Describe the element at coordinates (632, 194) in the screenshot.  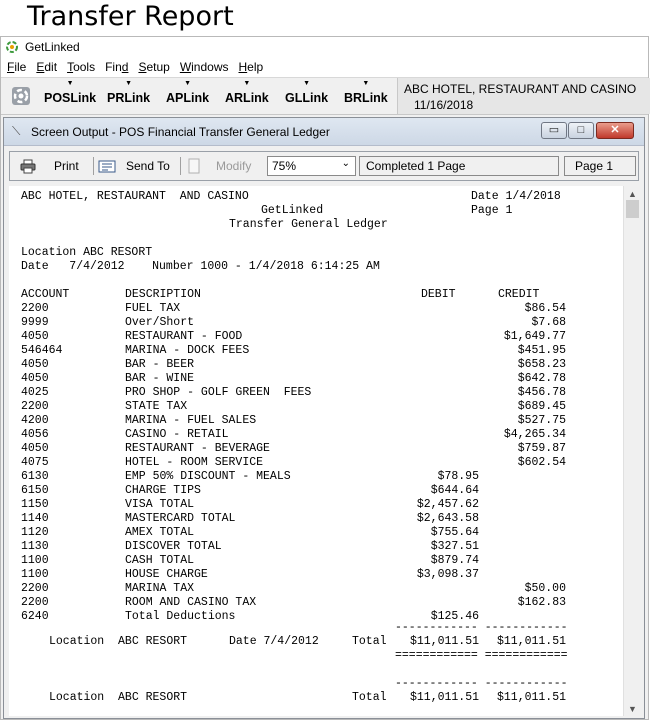
I see `scroll-up-icon: ▲` at that location.